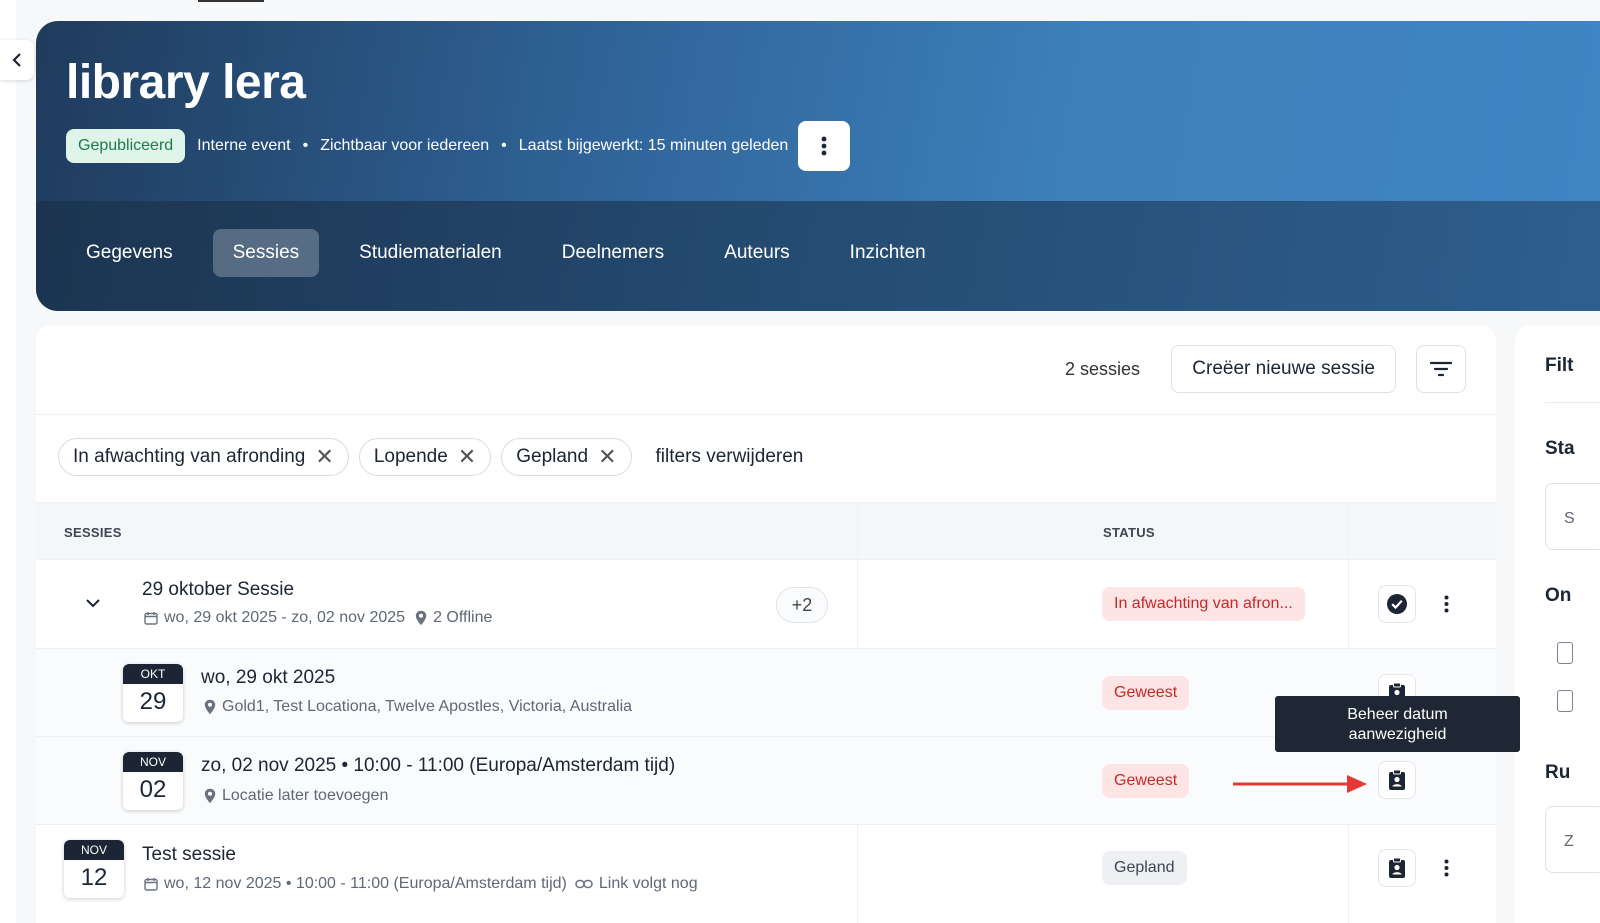 The width and height of the screenshot is (1600, 923). I want to click on filter-chip-label: Lopende, so click(410, 456).